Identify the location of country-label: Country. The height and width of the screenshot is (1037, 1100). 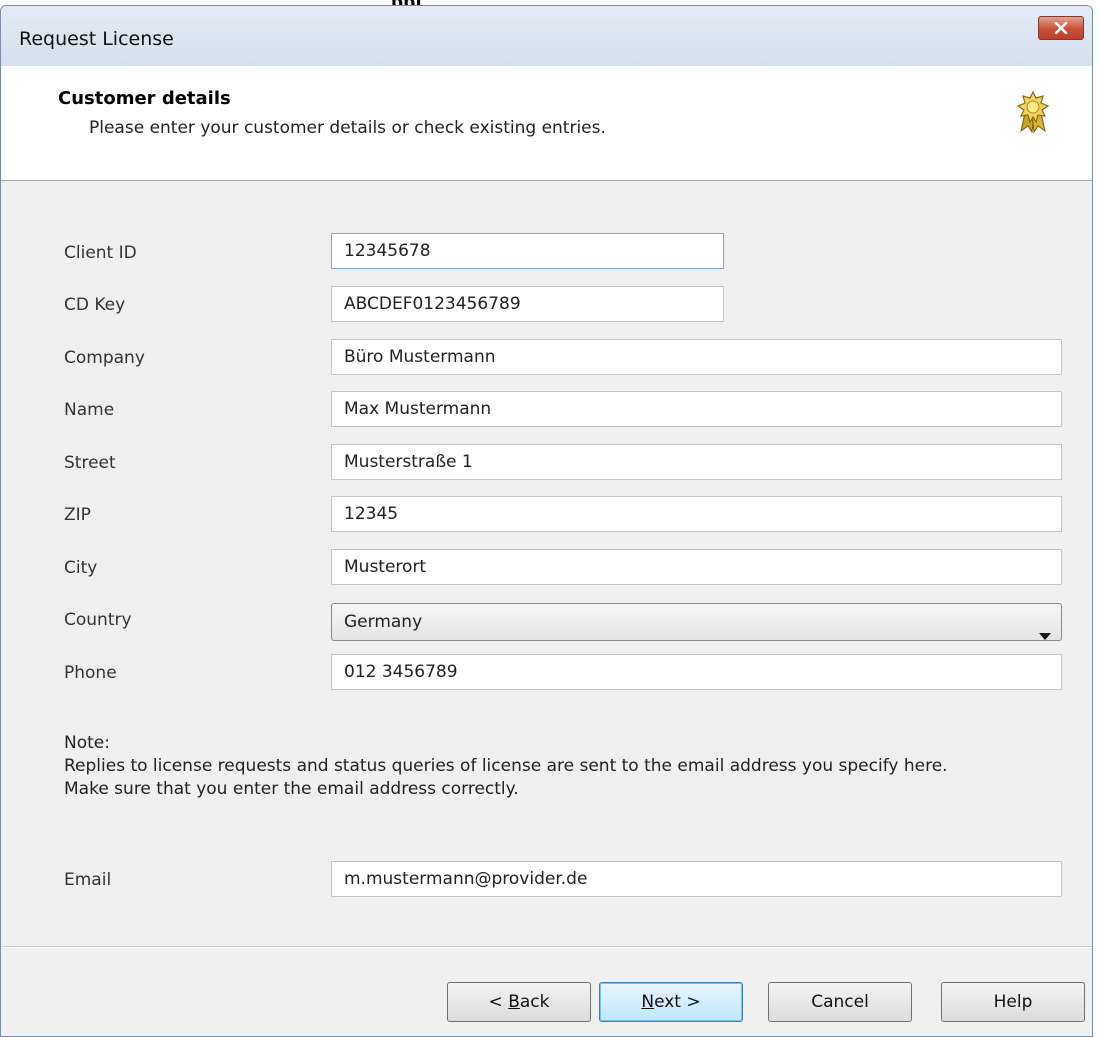
(98, 620).